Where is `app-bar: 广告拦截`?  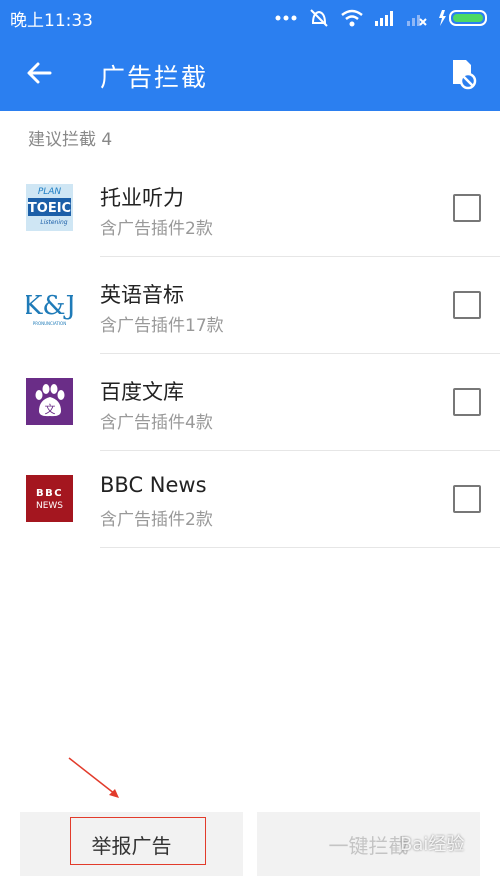 app-bar: 广告拦截 is located at coordinates (250, 73).